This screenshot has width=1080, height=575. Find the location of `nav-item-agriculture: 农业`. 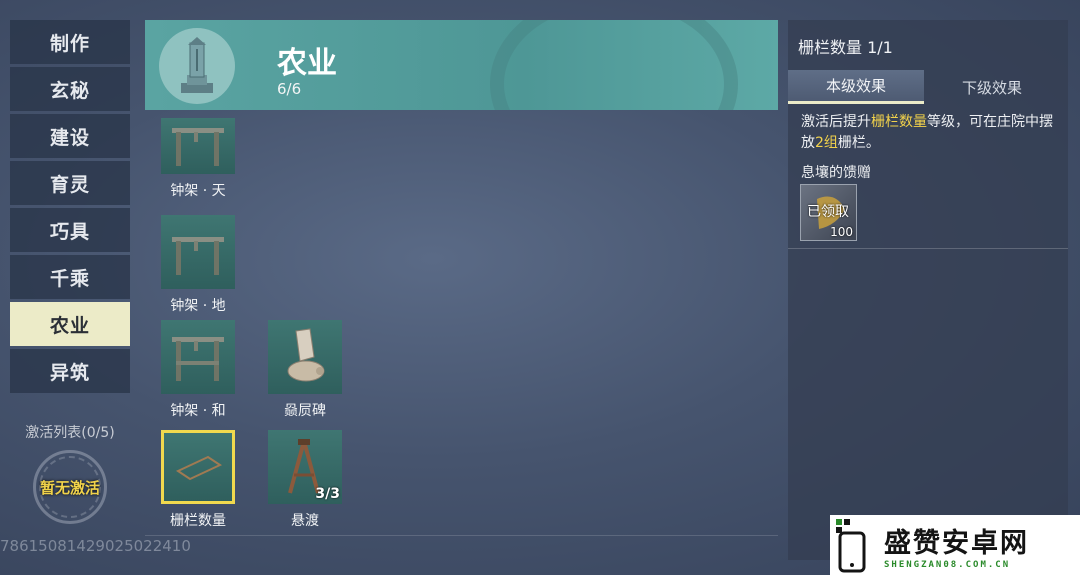

nav-item-agriculture: 农业 is located at coordinates (70, 324).